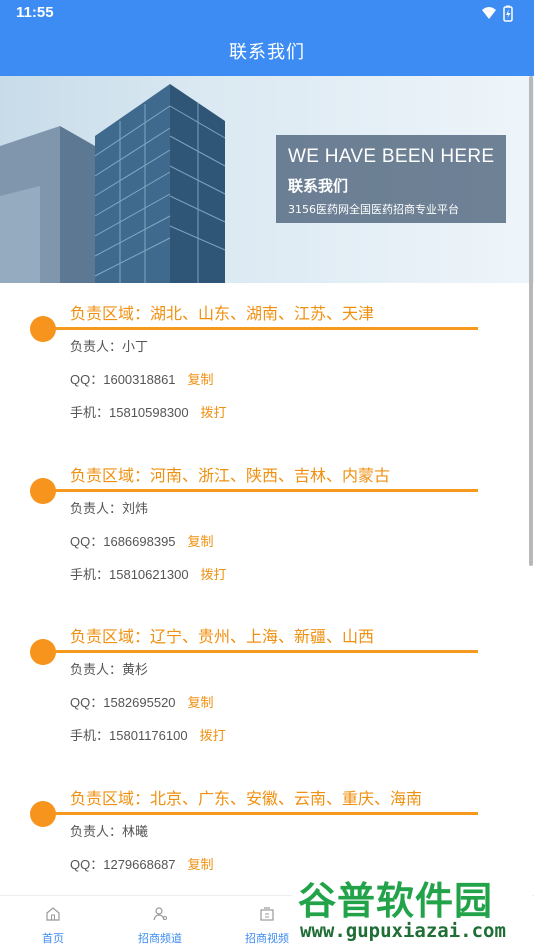  I want to click on phone-number: 15801176100, so click(148, 735).